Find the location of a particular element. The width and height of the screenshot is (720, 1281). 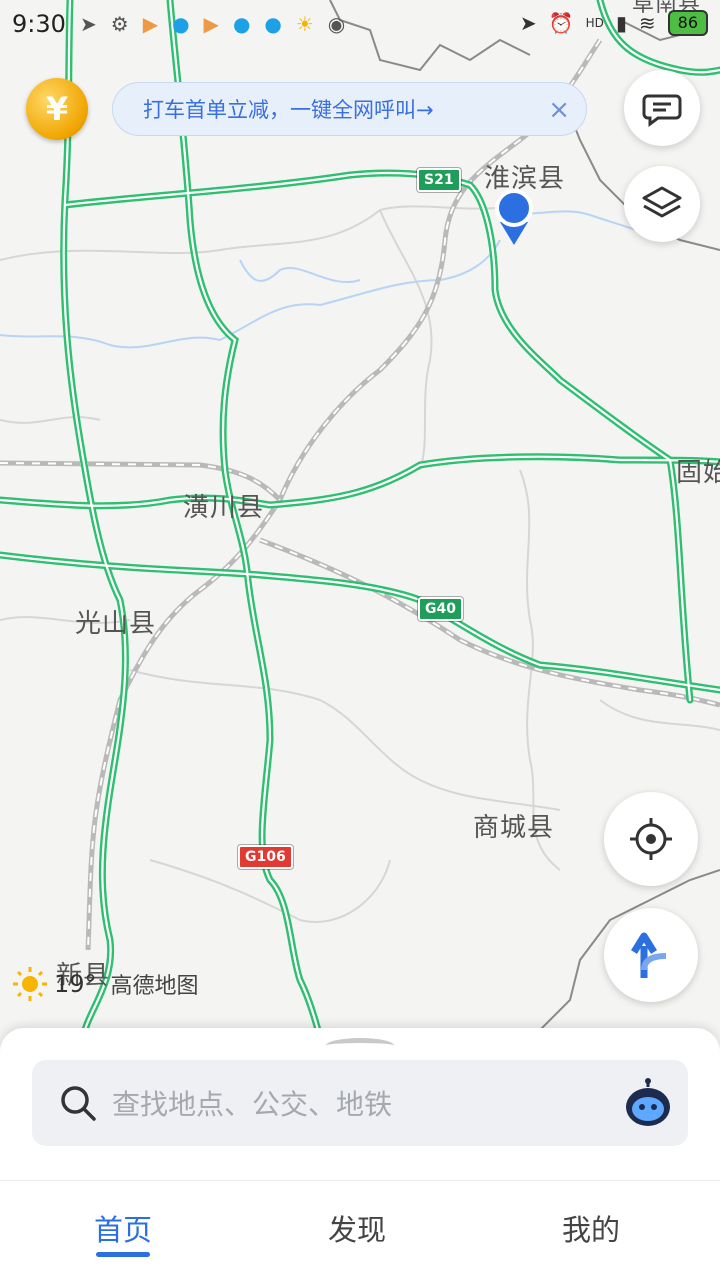

status-time: 9:30 is located at coordinates (39, 24).